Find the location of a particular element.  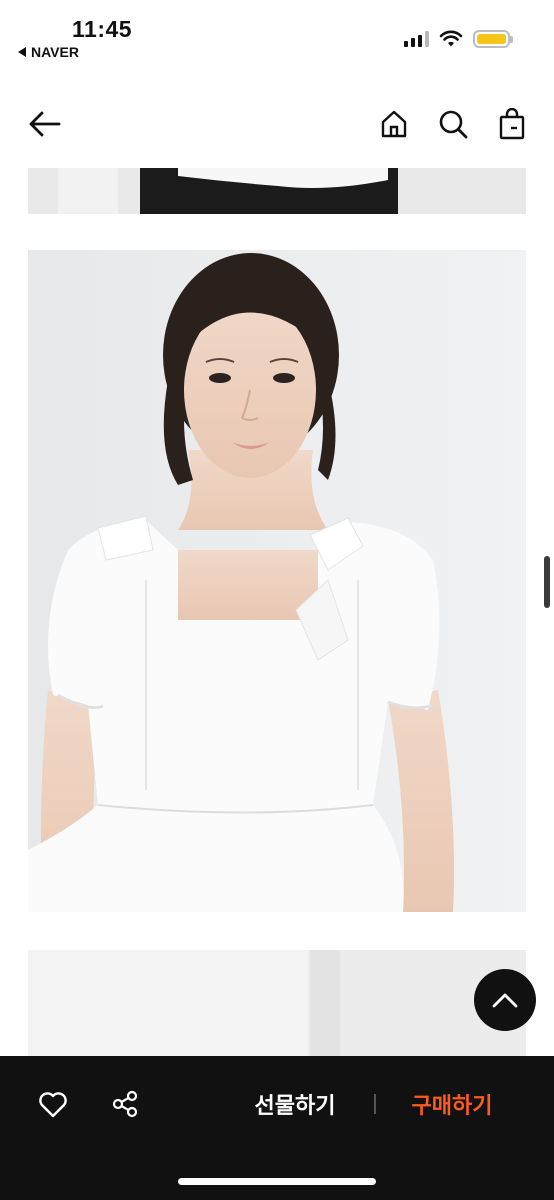

back-triangle-icon is located at coordinates (22, 52).